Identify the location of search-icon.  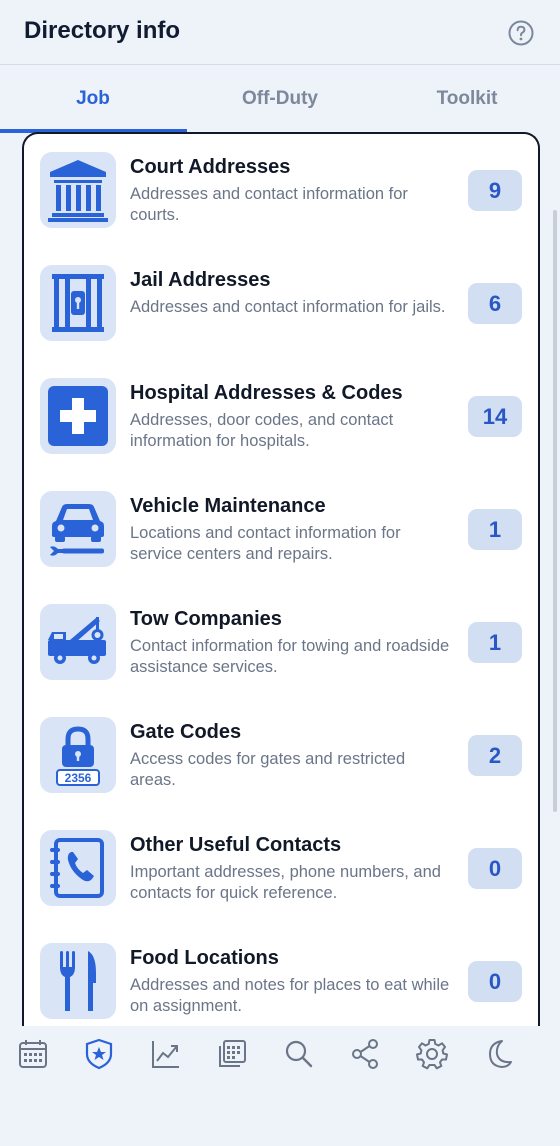
(299, 1054).